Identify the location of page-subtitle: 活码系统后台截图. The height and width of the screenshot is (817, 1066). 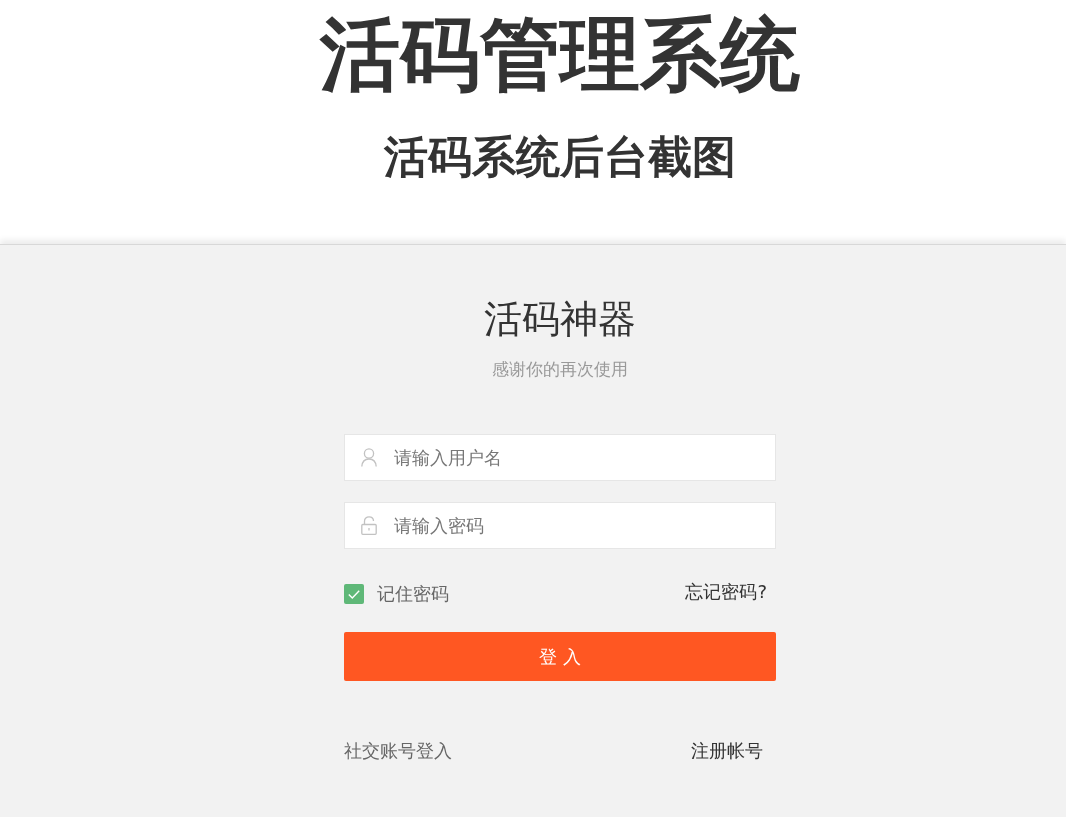
(560, 157).